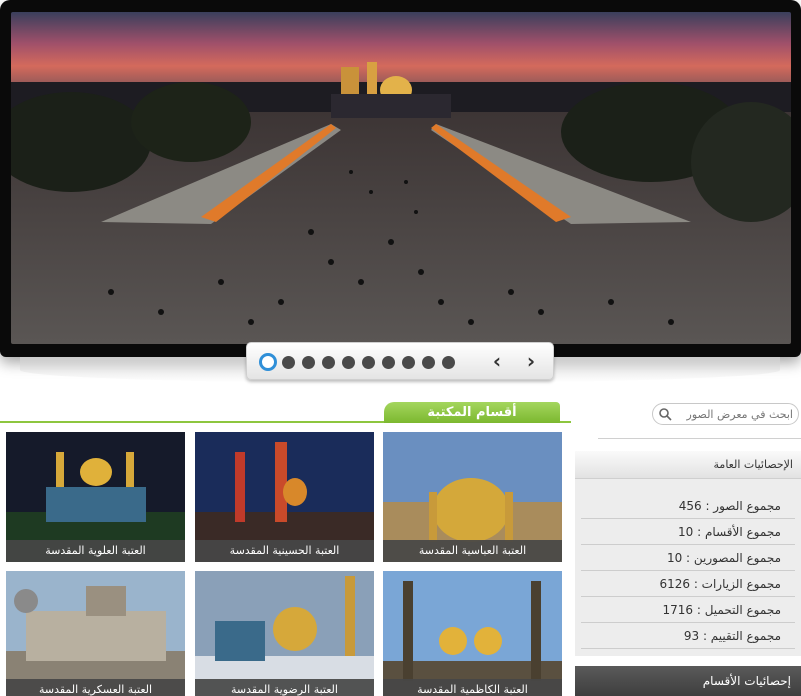 This screenshot has height=696, width=801. Describe the element at coordinates (95, 497) in the screenshot. I see `library-card: العتبة العلوية المقدسة` at that location.